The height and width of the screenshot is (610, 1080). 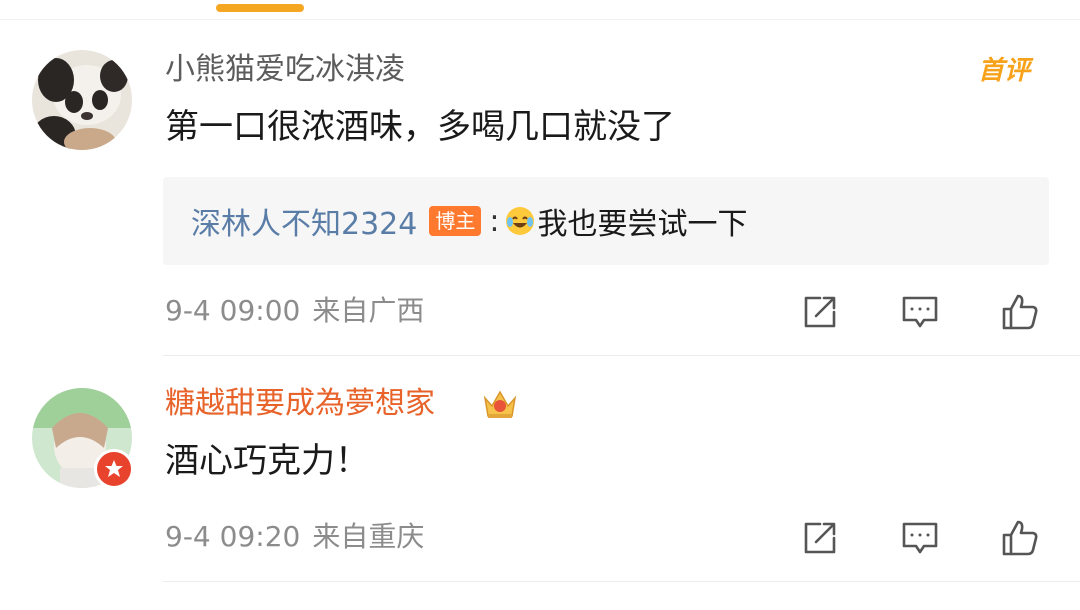 What do you see at coordinates (500, 404) in the screenshot?
I see `crown-icon` at bounding box center [500, 404].